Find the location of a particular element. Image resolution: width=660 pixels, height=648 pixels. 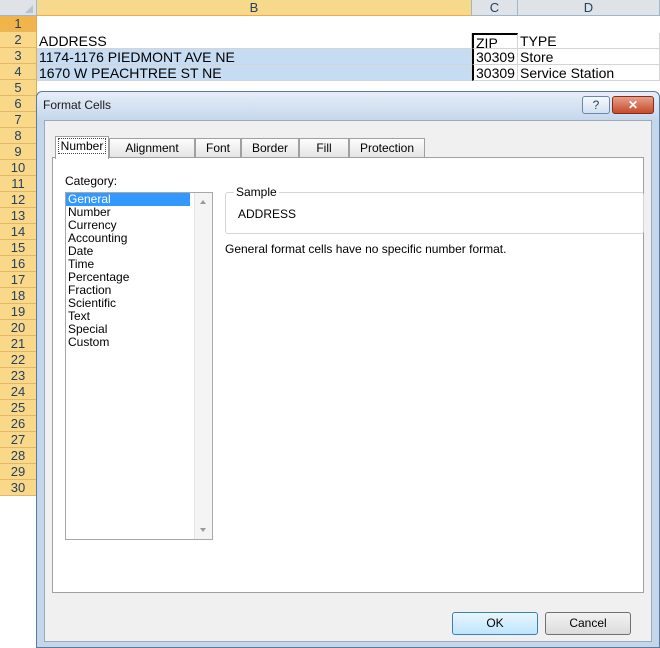

close-button: ✕ is located at coordinates (633, 105).